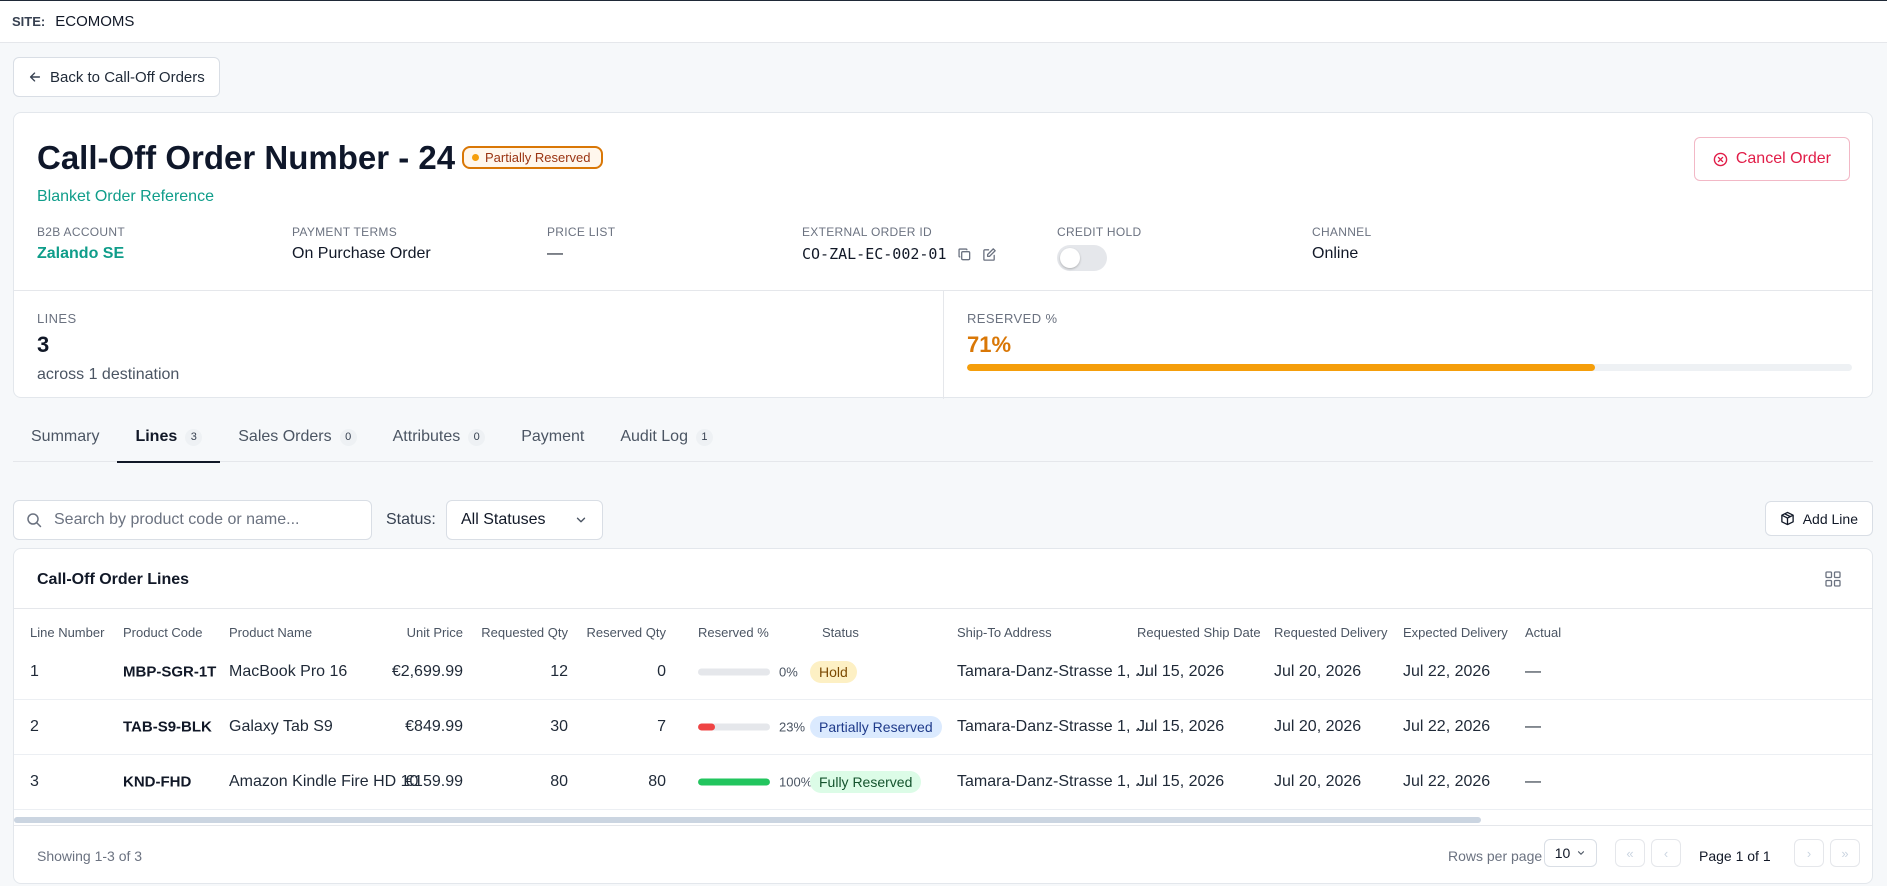  I want to click on product-name-cell: MacBook Pro 16, so click(288, 671).